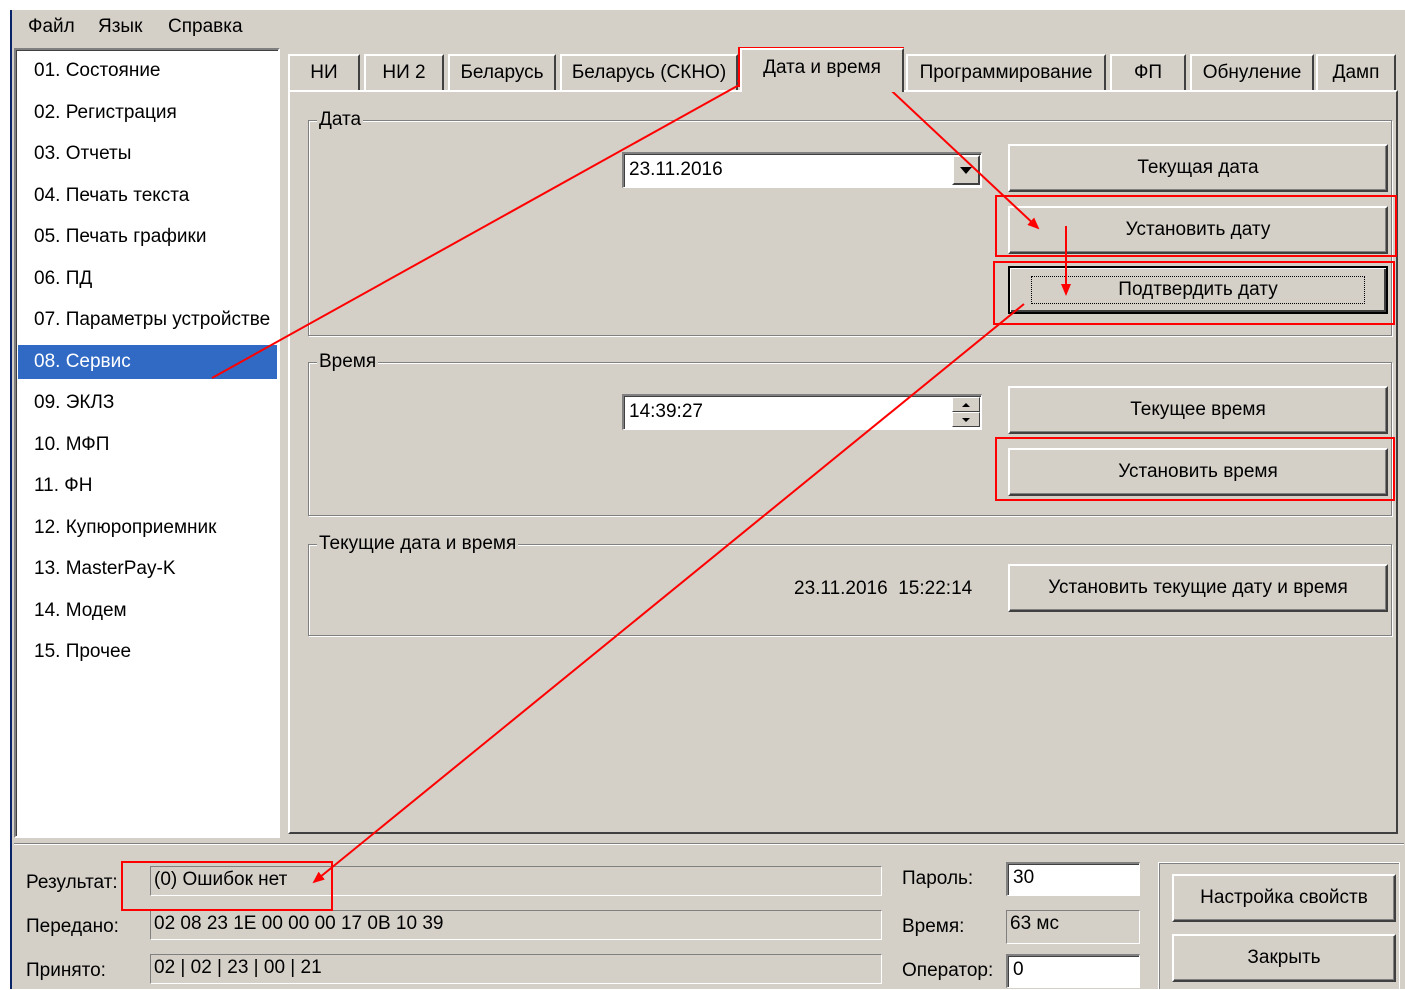  What do you see at coordinates (324, 72) in the screenshot?
I see `tab-ni: НИ` at bounding box center [324, 72].